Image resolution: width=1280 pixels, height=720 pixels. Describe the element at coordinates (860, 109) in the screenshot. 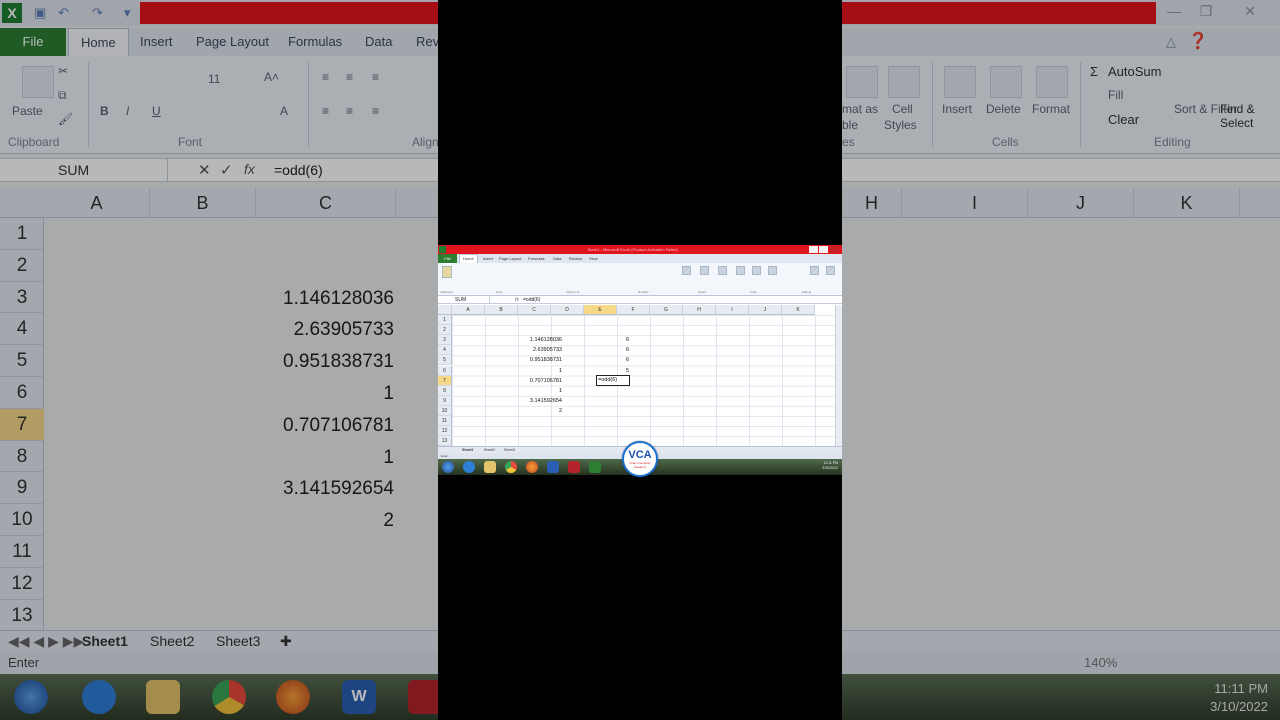

I see `format-as-table-fragment: mat as` at that location.